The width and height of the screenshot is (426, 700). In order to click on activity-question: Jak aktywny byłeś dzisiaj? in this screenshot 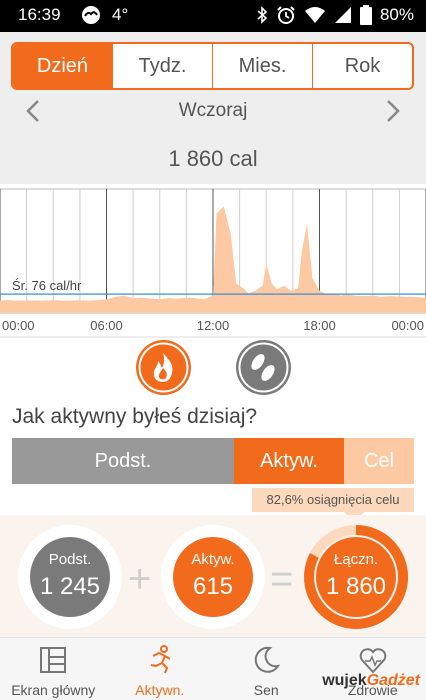, I will do `click(135, 416)`.